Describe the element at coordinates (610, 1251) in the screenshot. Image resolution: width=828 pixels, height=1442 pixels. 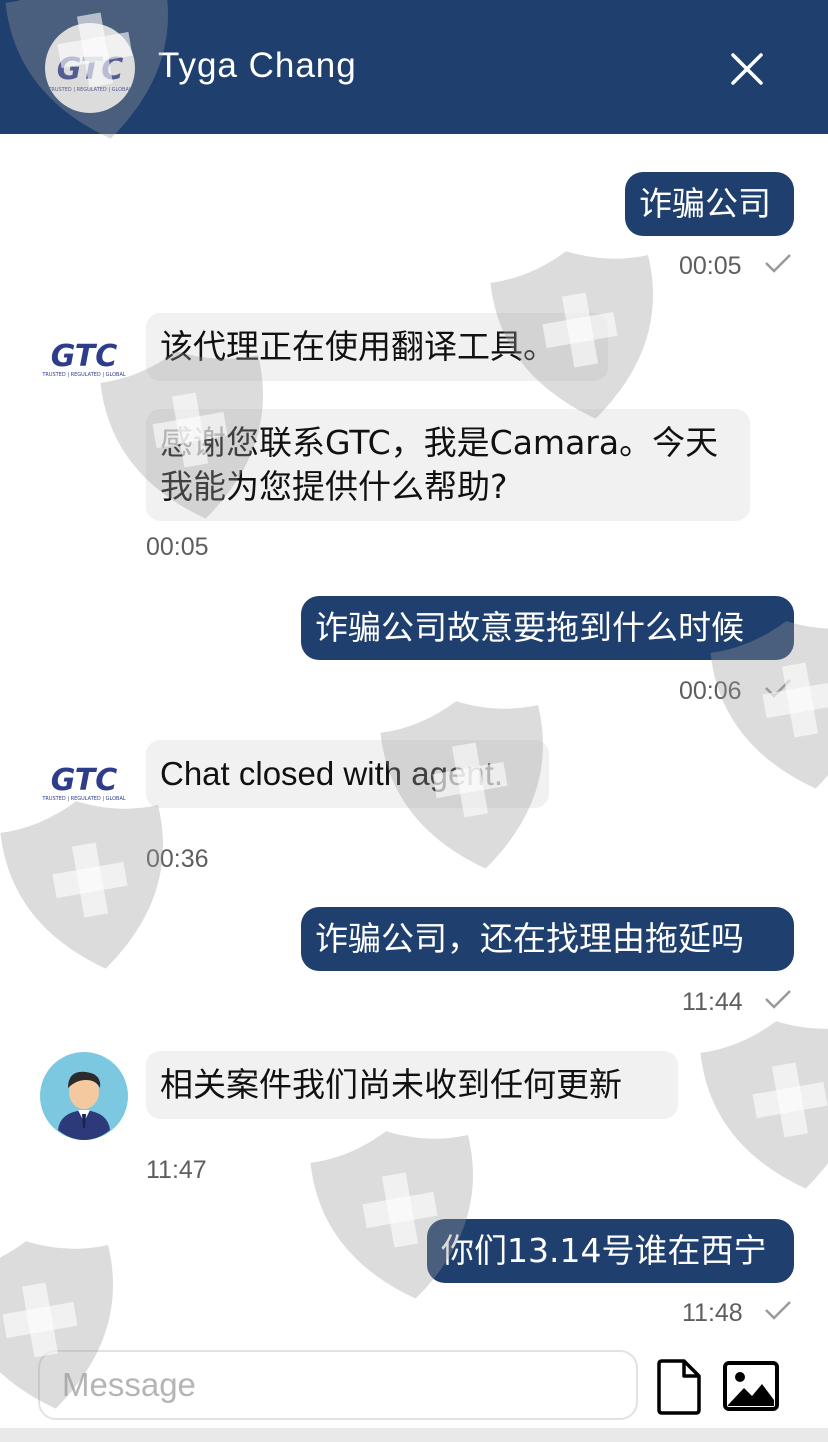
I see `outgoing-message: 你们13.14号谁在西宁` at that location.